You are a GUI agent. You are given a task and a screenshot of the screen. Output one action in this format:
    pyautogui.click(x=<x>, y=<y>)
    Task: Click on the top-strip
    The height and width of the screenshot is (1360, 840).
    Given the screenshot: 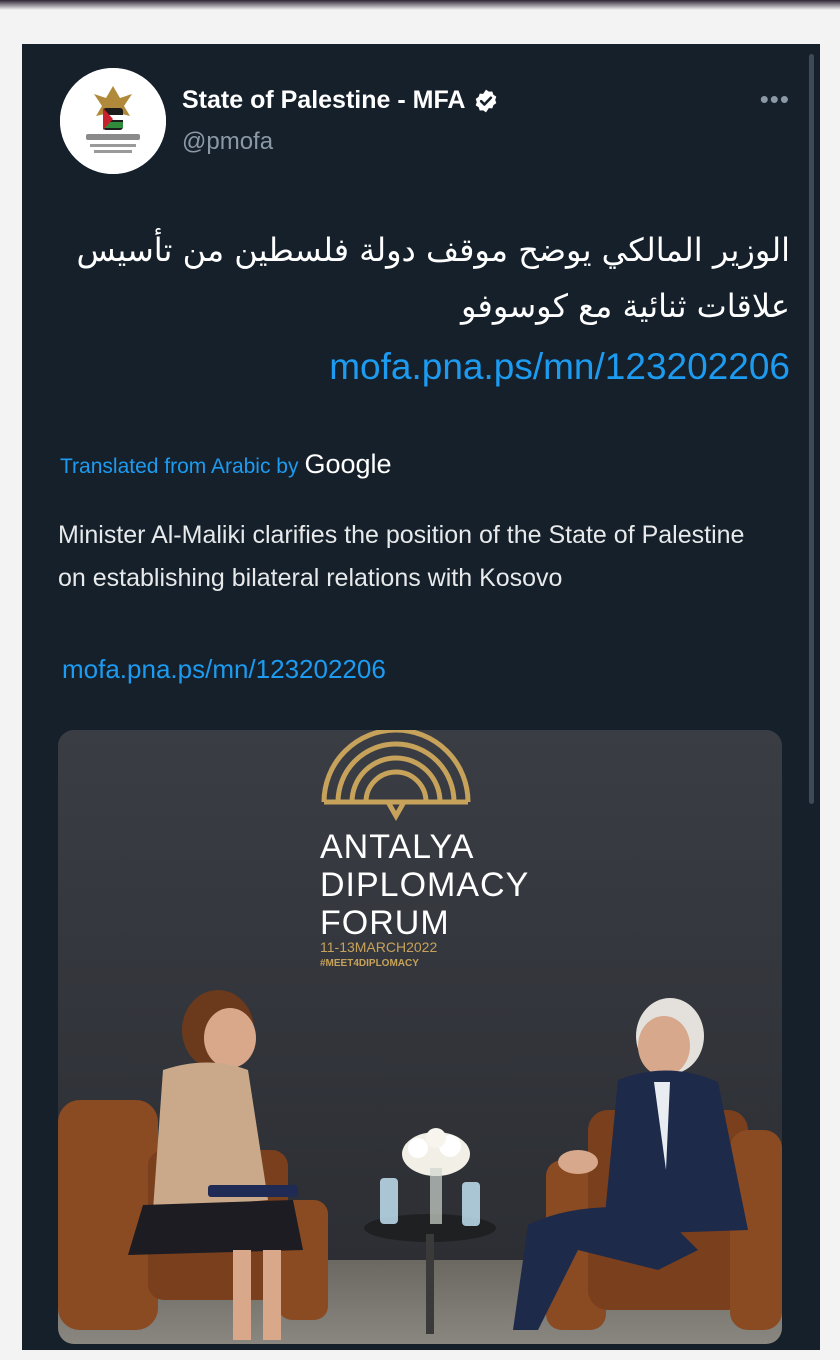 What is the action you would take?
    pyautogui.click(x=420, y=5)
    